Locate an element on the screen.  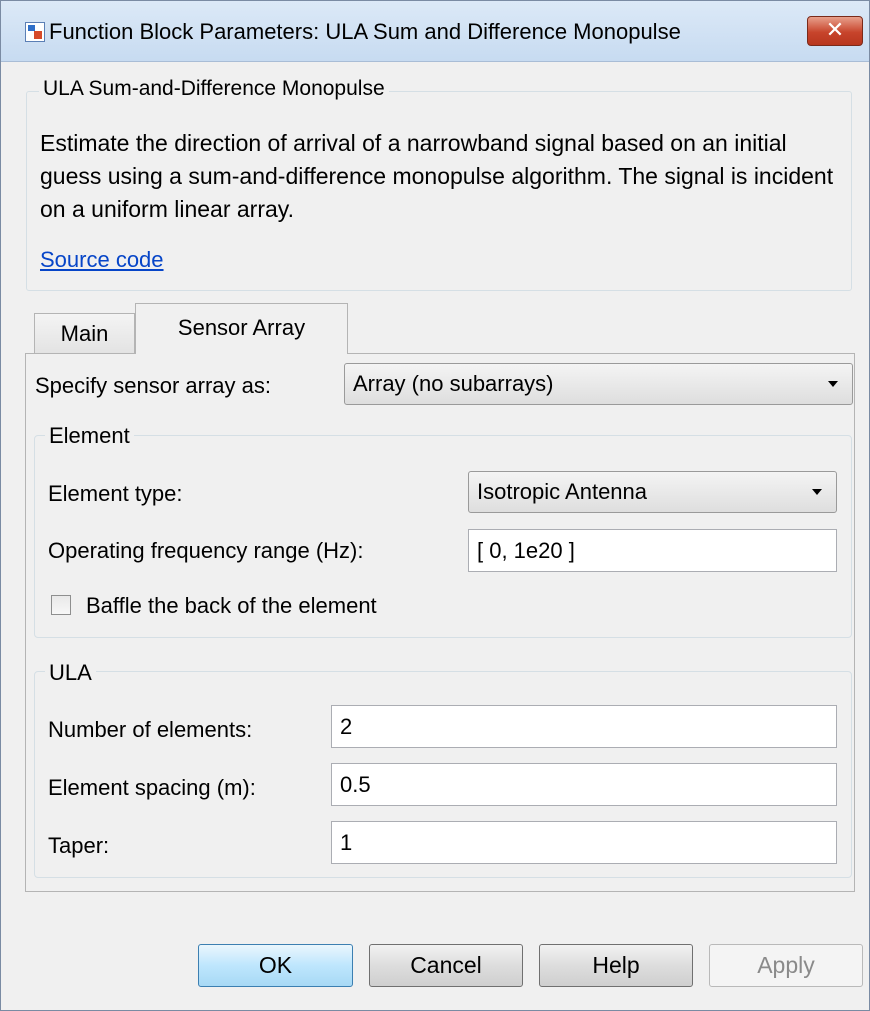
taper-input is located at coordinates (584, 842).